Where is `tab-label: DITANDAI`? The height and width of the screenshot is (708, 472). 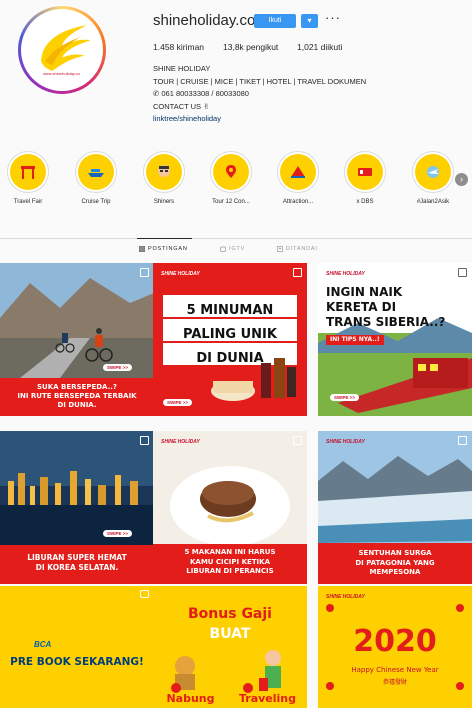 tab-label: DITANDAI is located at coordinates (302, 249).